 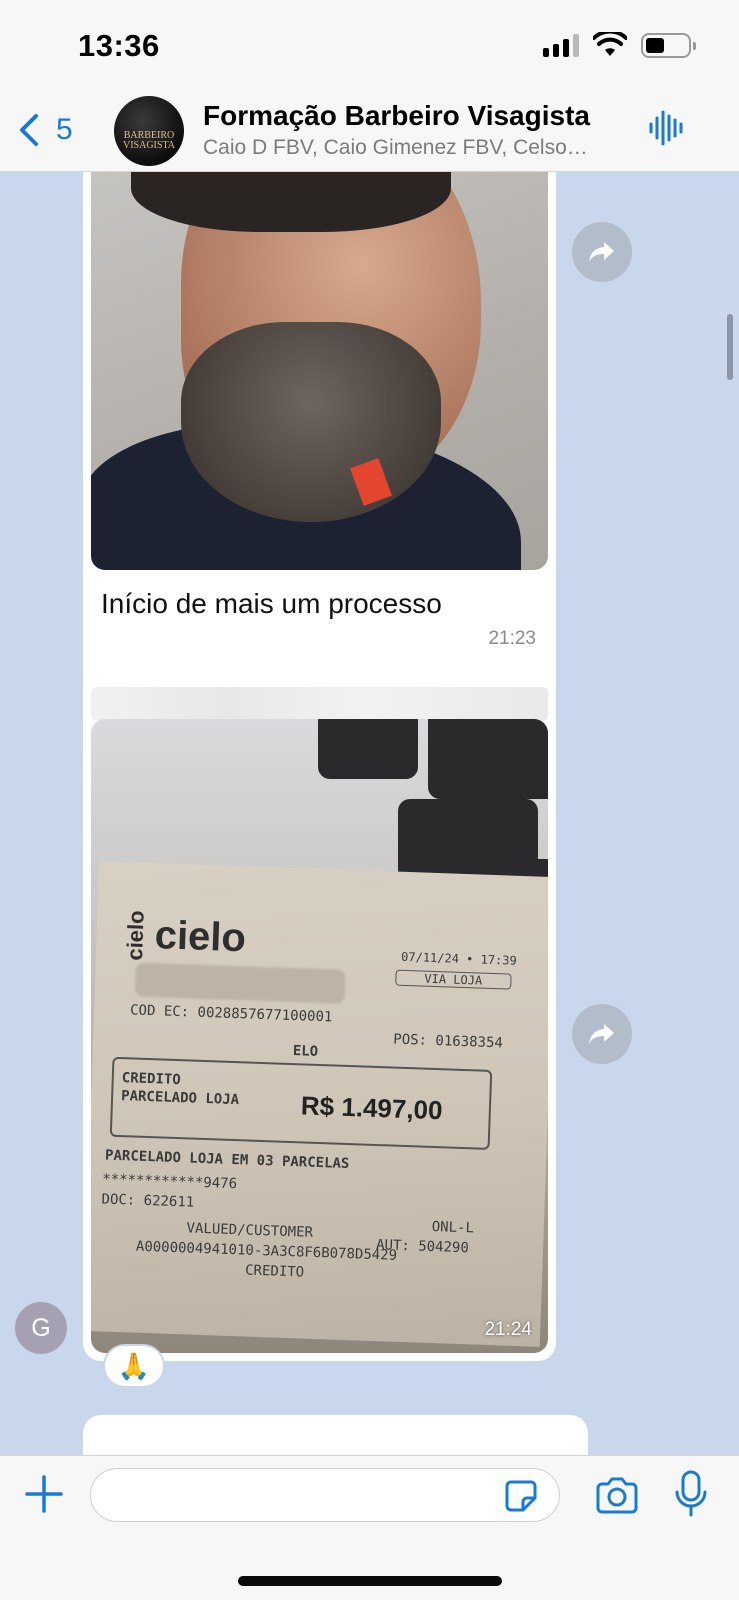 I want to click on message-time: 21:23, so click(x=512, y=638).